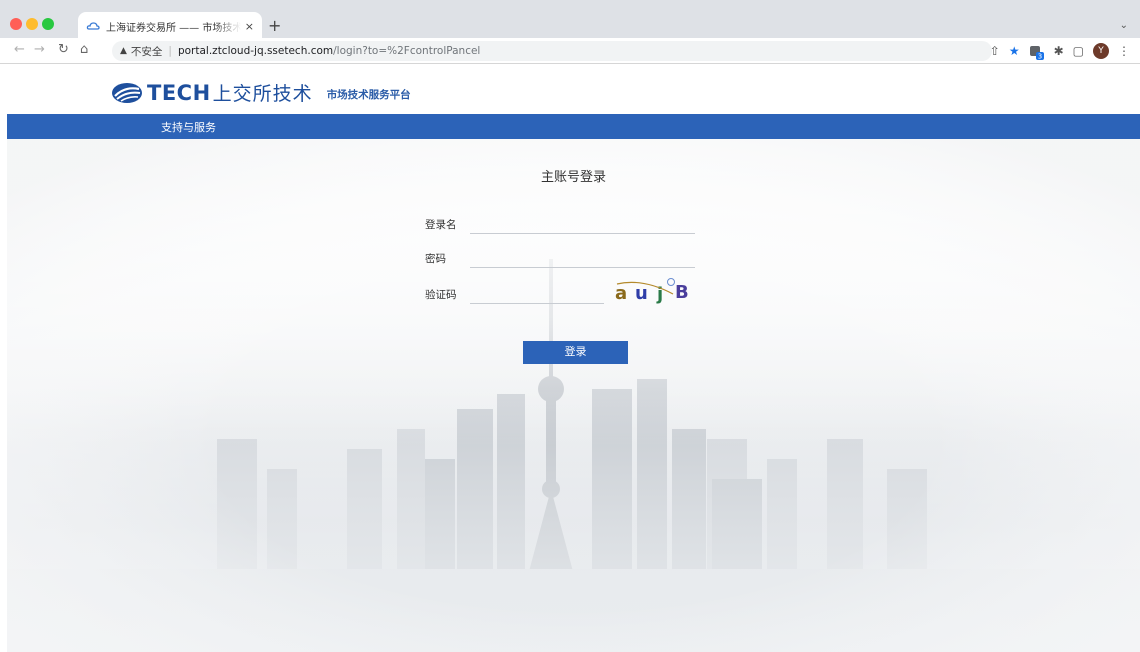  I want to click on warning-icon: ▲, so click(123, 51).